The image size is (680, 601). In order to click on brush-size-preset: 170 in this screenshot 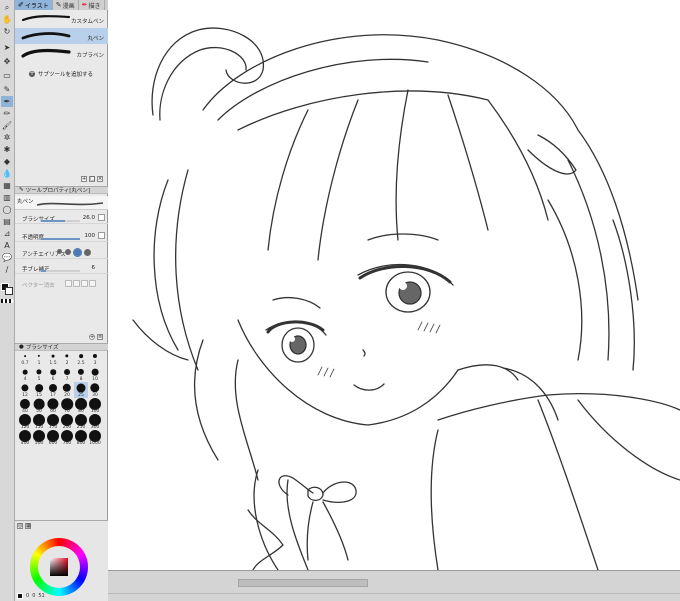, I will do `click(53, 422)`.